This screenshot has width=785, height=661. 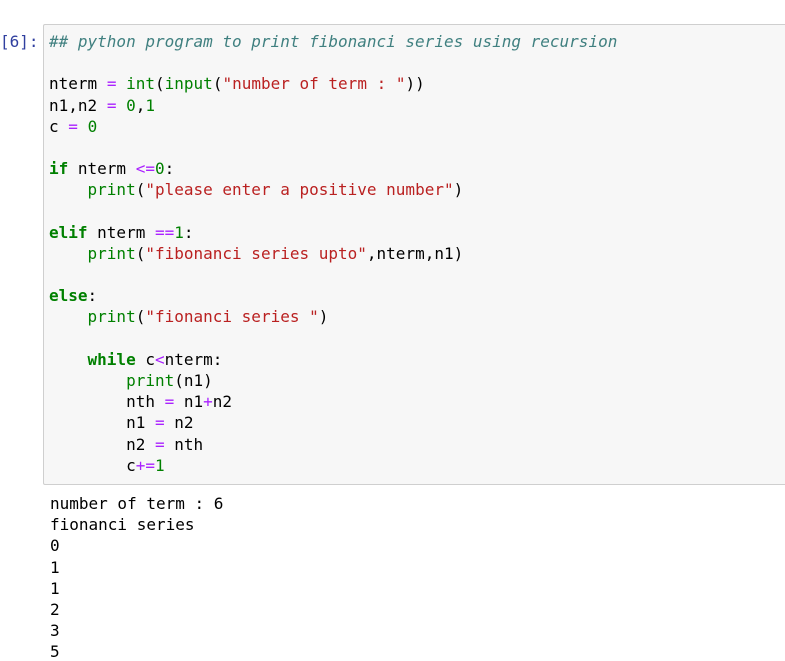 What do you see at coordinates (164, 232) in the screenshot?
I see `code-token: ==` at bounding box center [164, 232].